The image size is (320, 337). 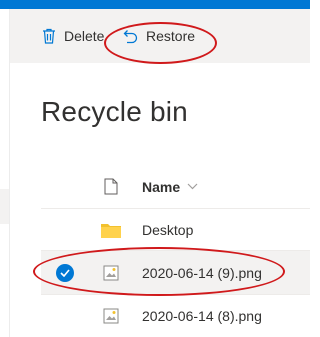 I want to click on file-name: Desktop, so click(x=168, y=229).